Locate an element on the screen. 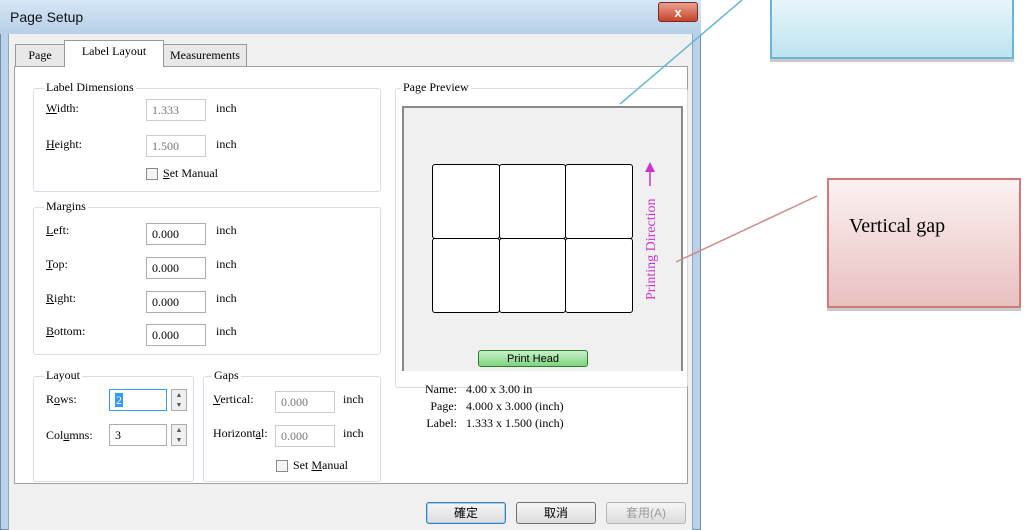  top-callout-box is located at coordinates (892, 29).